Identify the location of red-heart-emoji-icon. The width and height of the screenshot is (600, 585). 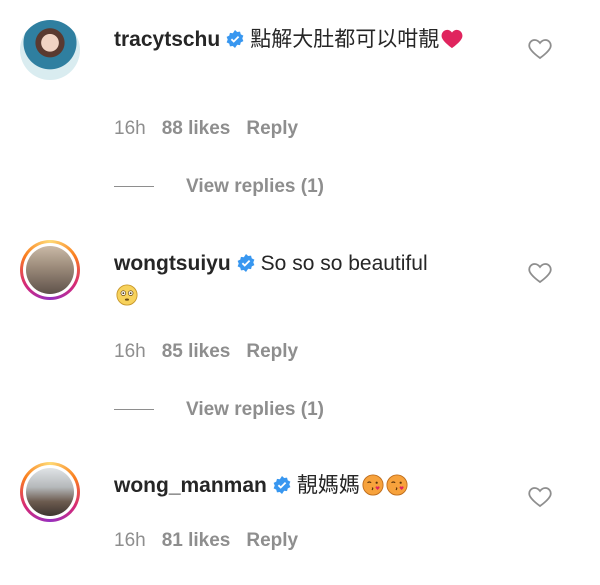
(452, 39).